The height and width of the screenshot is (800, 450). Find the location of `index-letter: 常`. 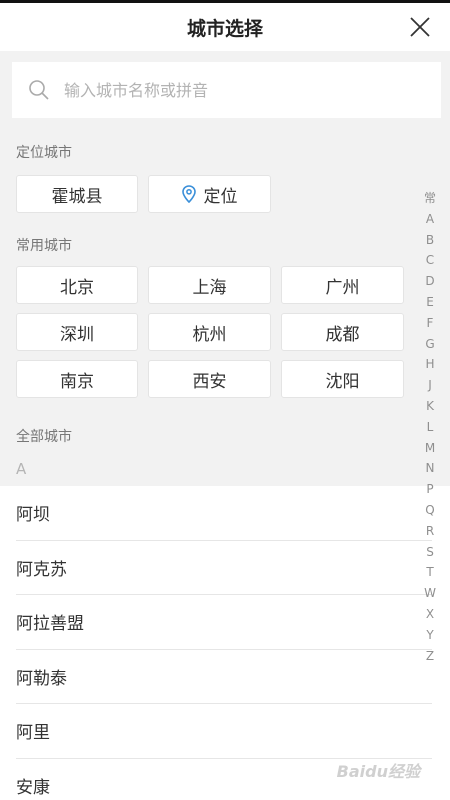

index-letter: 常 is located at coordinates (430, 198).